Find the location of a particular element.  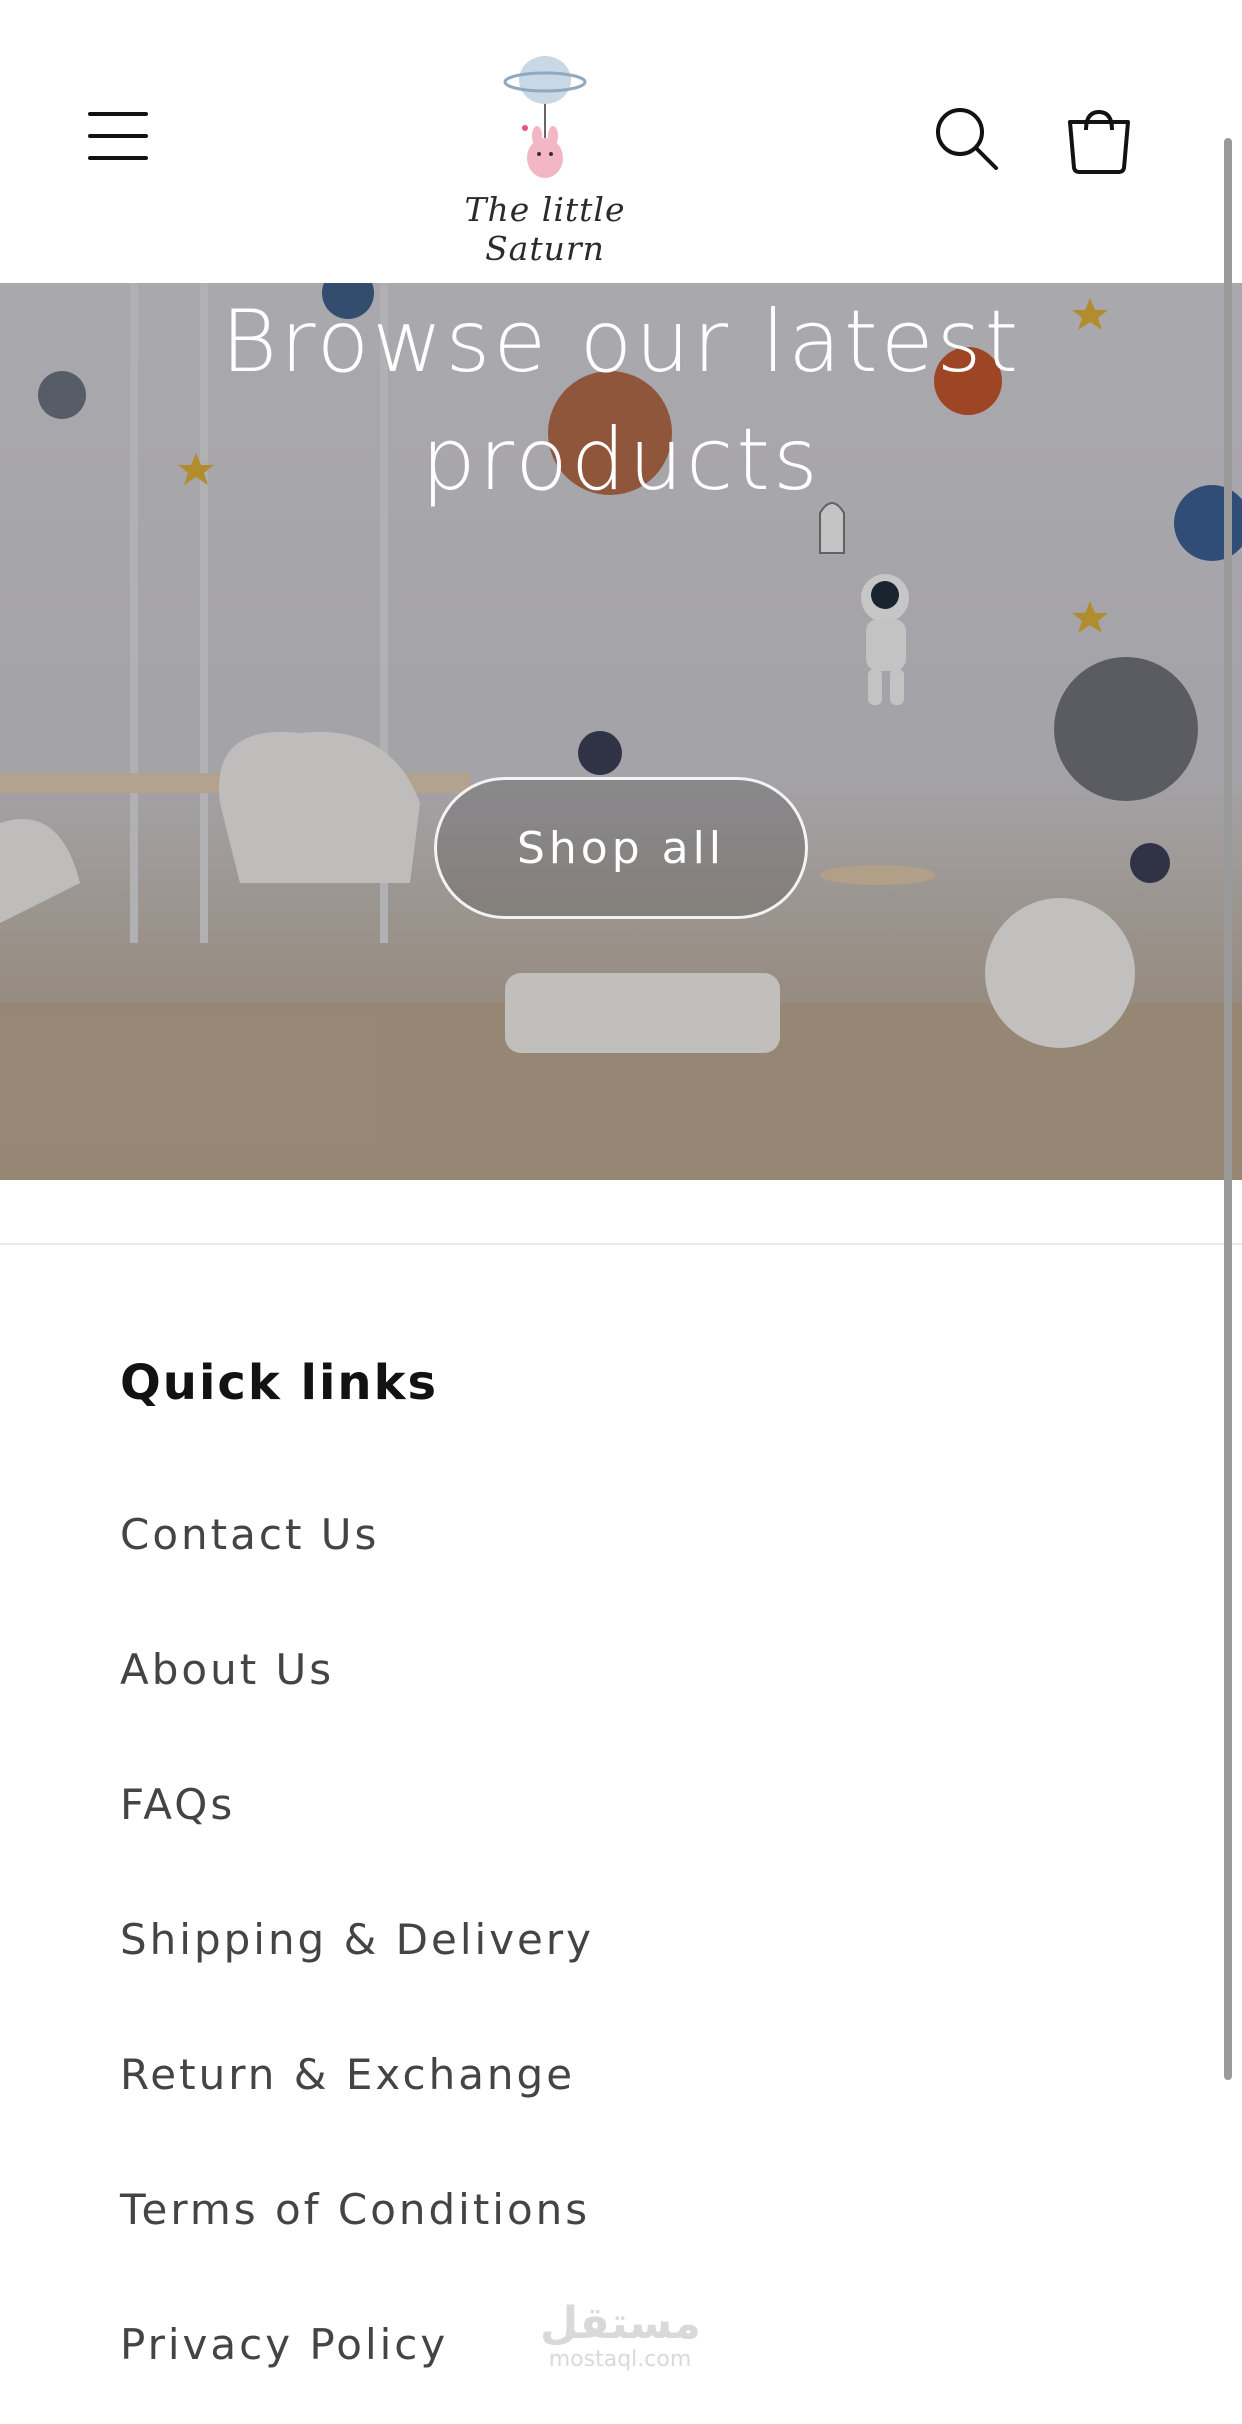

footer-link-faqs: FAQs is located at coordinates (357, 1847).